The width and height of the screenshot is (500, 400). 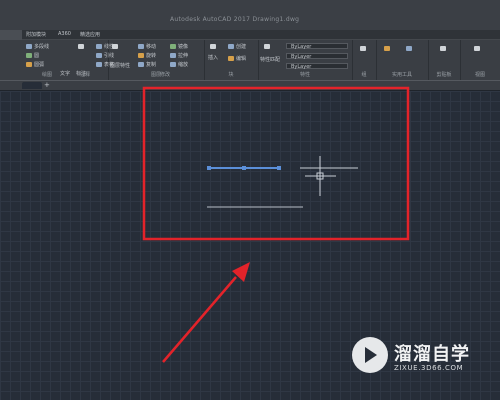 What do you see at coordinates (371, 355) in the screenshot?
I see `play-icon` at bounding box center [371, 355].